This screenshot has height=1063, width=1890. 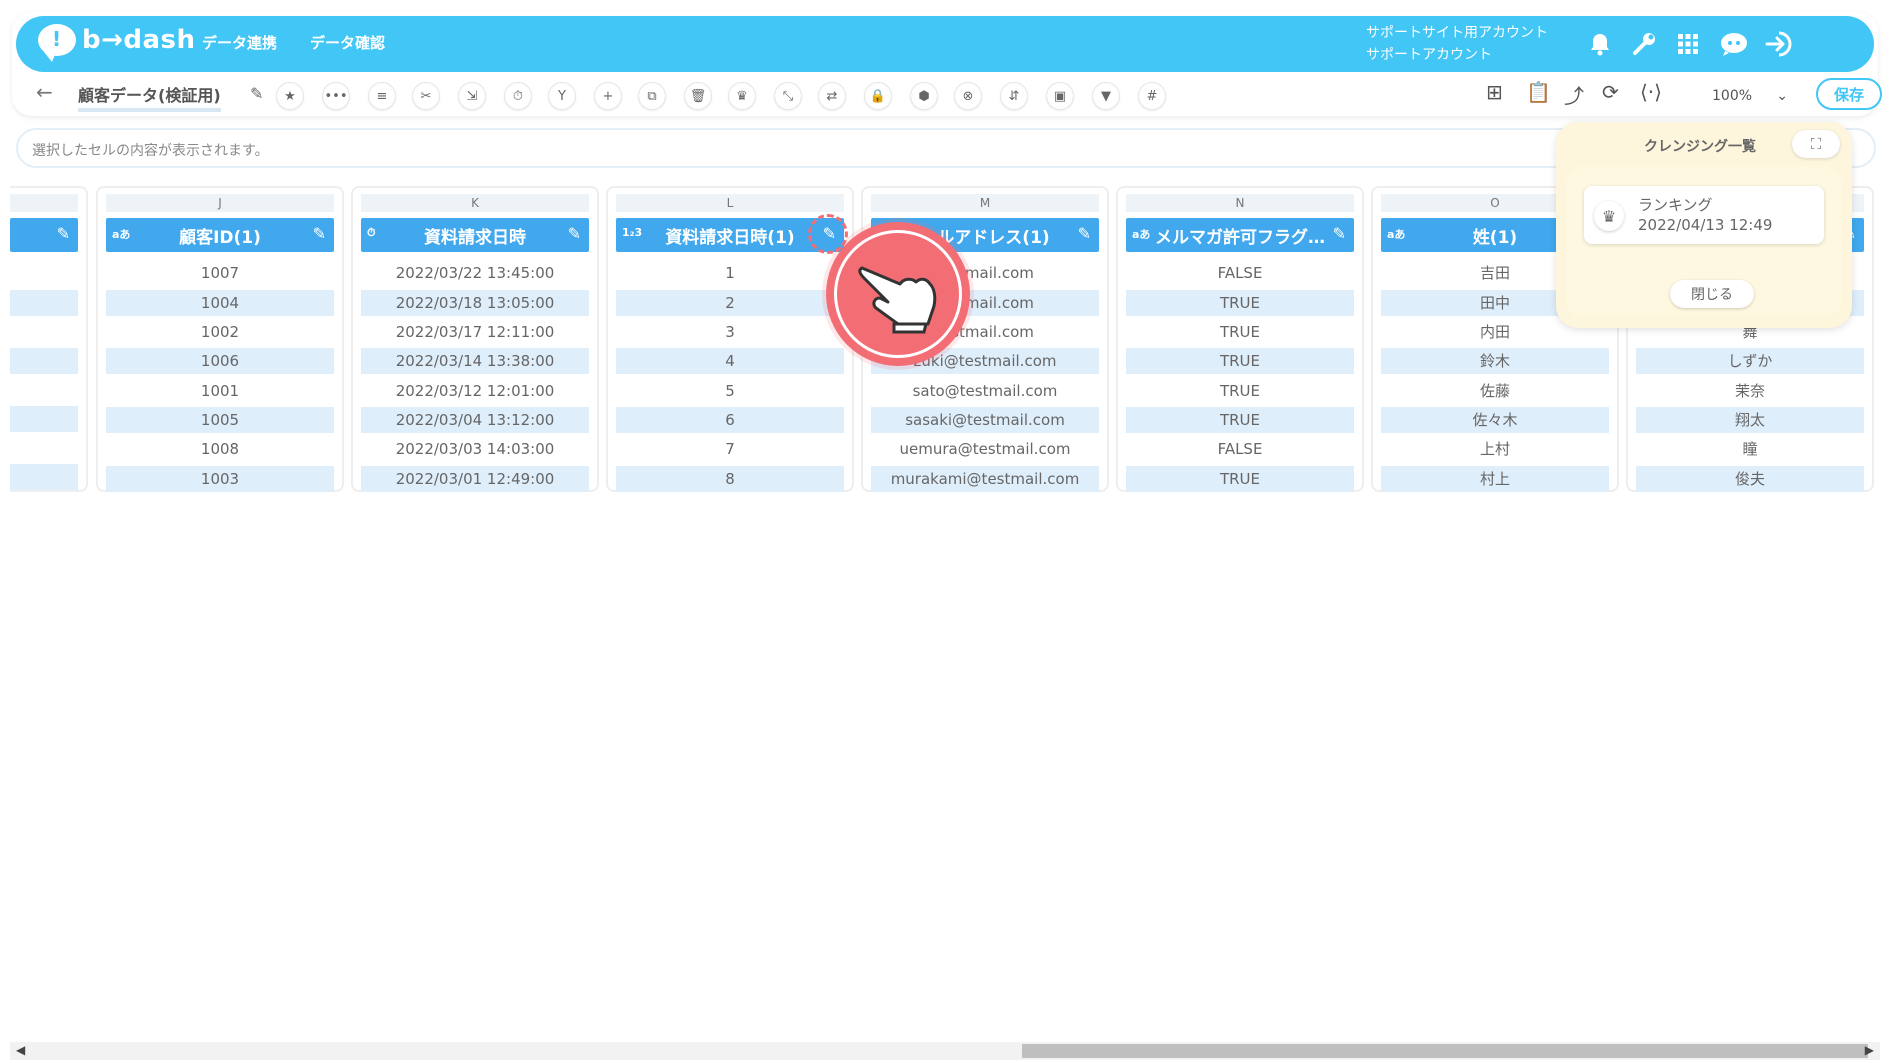 What do you see at coordinates (1651, 92) in the screenshot?
I see `code-icon: ⟨·⟩` at bounding box center [1651, 92].